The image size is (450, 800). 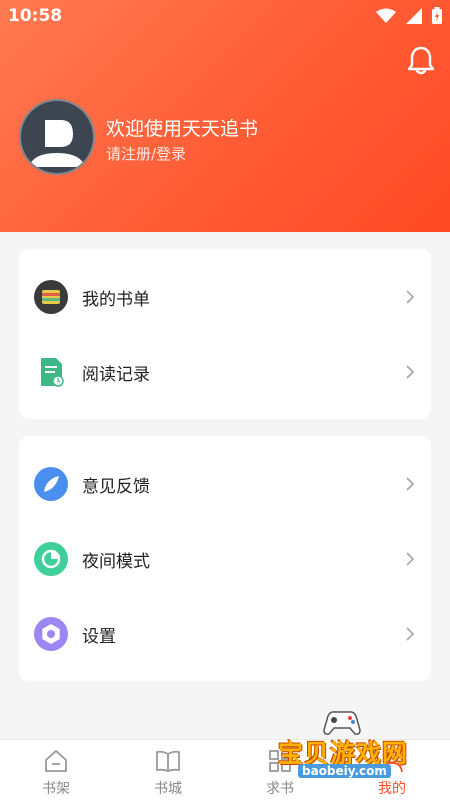 What do you see at coordinates (386, 15) in the screenshot?
I see `wifi-icon` at bounding box center [386, 15].